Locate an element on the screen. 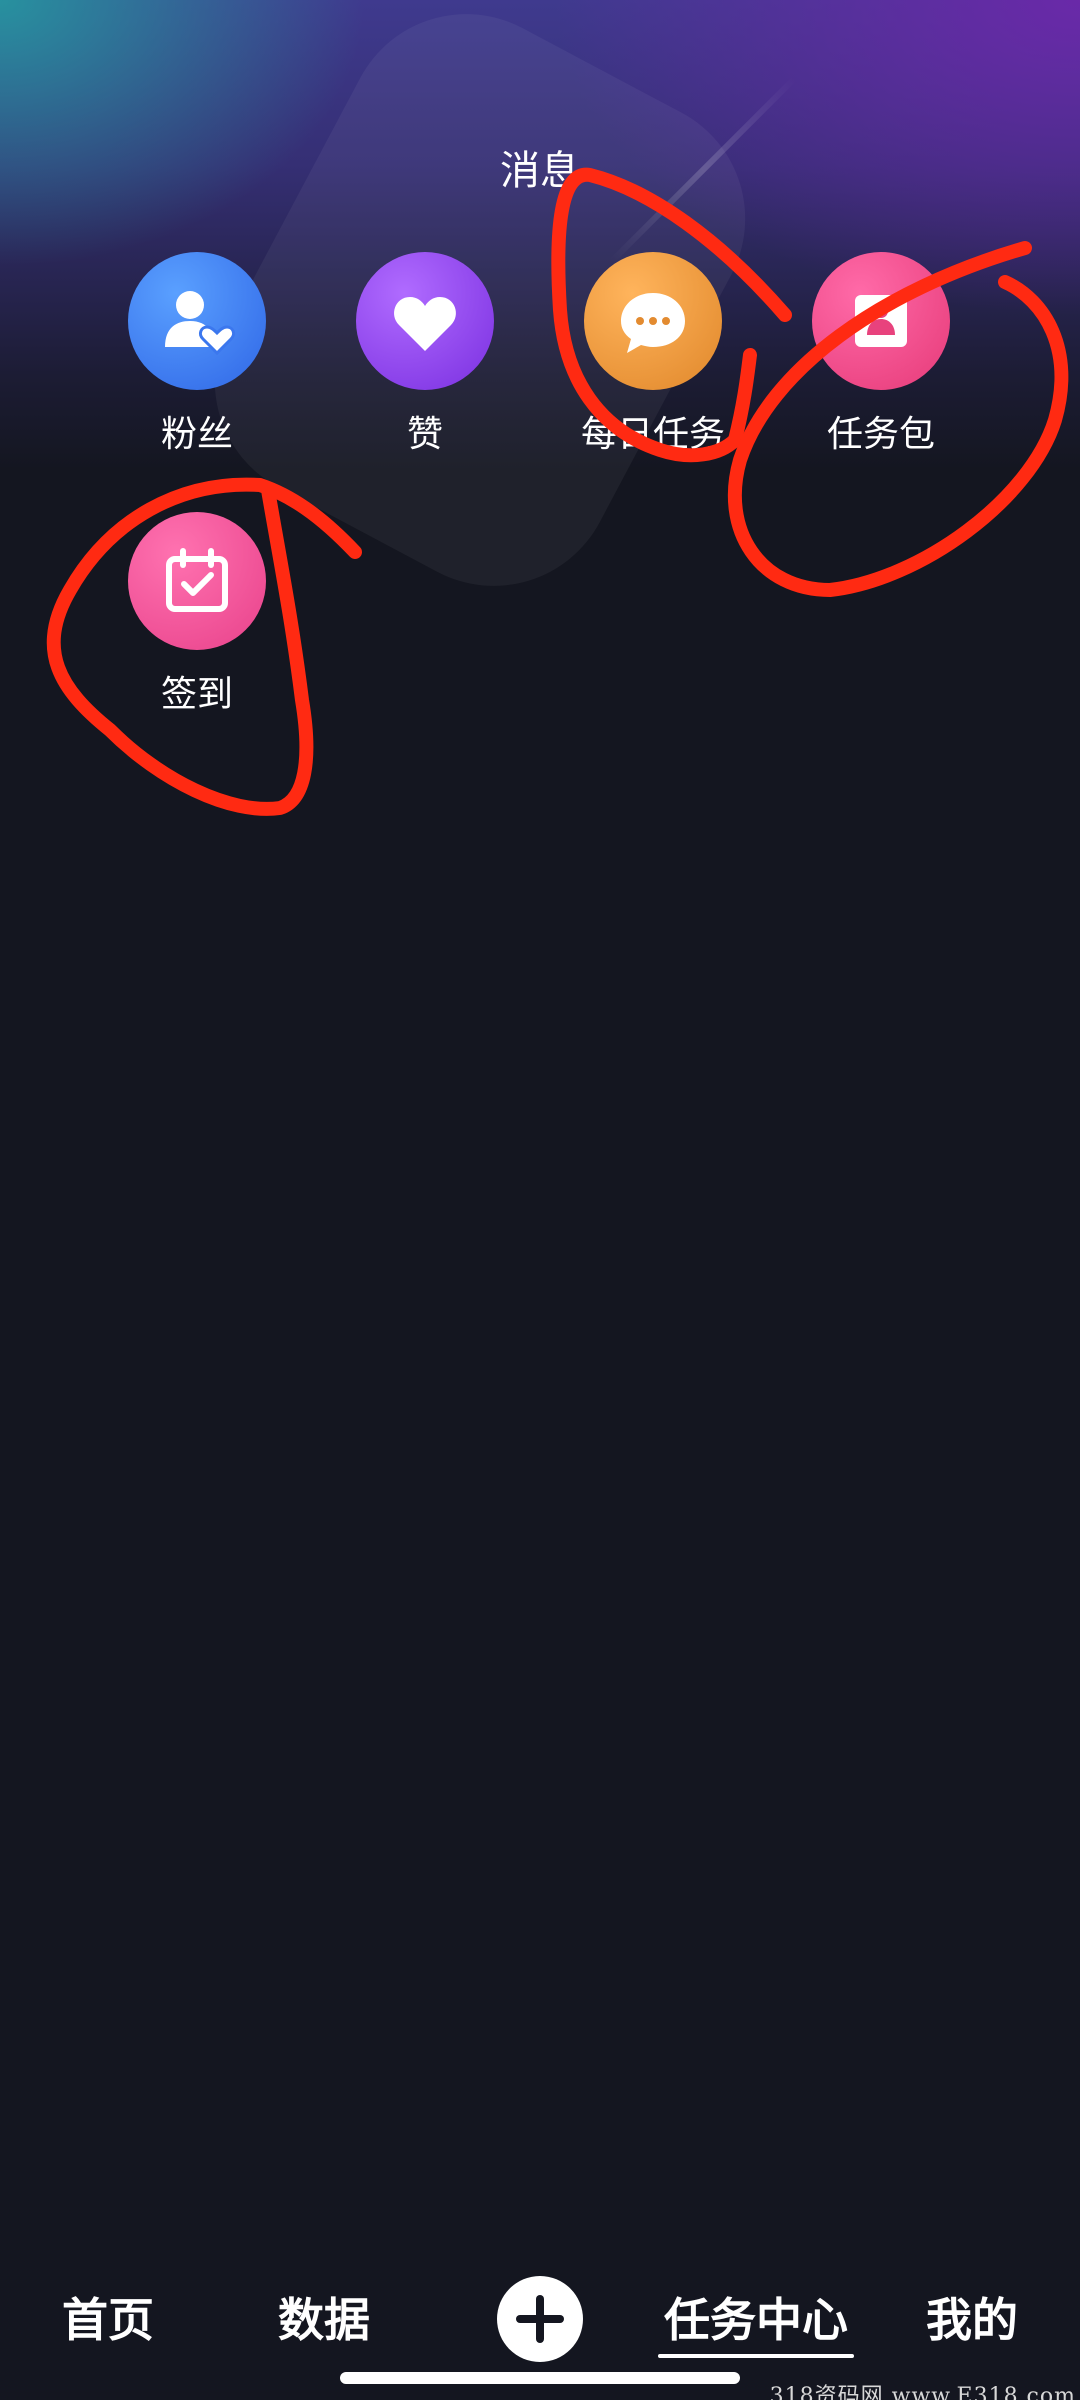  grid-item-label: 粉丝 is located at coordinates (196, 434).